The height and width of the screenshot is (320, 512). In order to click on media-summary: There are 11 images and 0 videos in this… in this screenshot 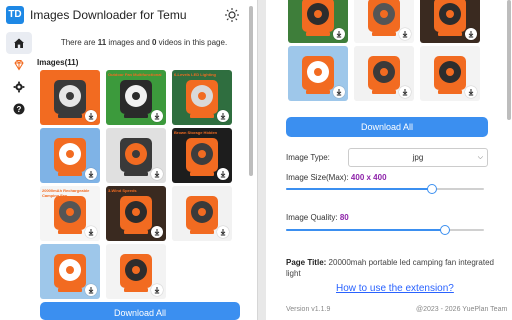, I will do `click(144, 42)`.